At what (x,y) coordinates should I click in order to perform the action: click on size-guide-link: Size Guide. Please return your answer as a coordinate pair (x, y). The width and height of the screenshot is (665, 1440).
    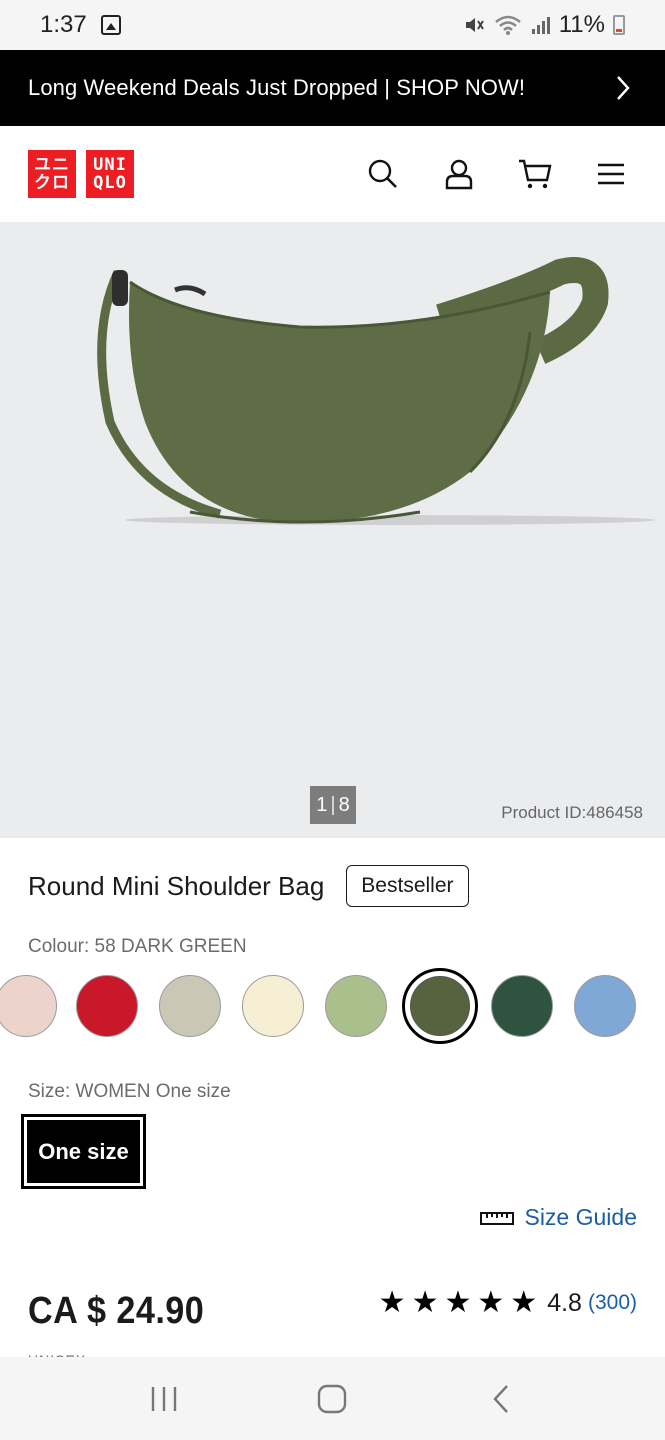
    Looking at the image, I should click on (558, 1217).